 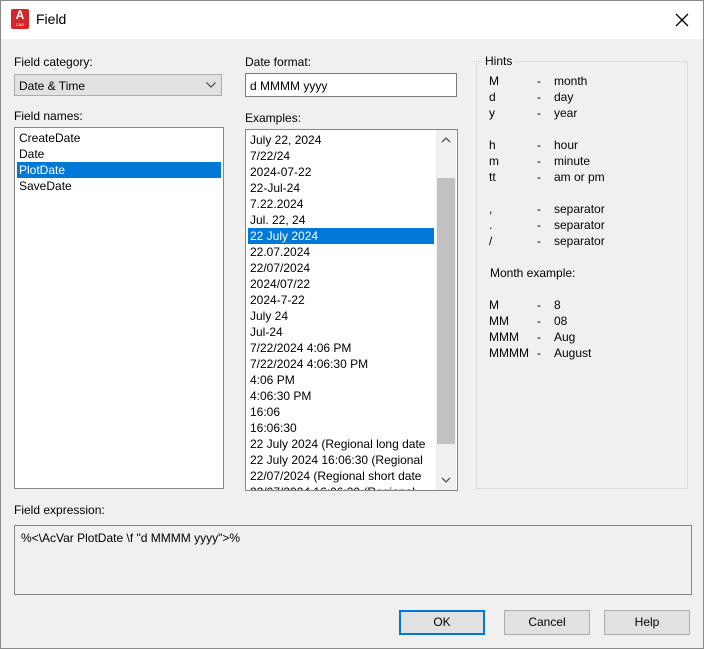 What do you see at coordinates (647, 622) in the screenshot?
I see `help-button: Help` at bounding box center [647, 622].